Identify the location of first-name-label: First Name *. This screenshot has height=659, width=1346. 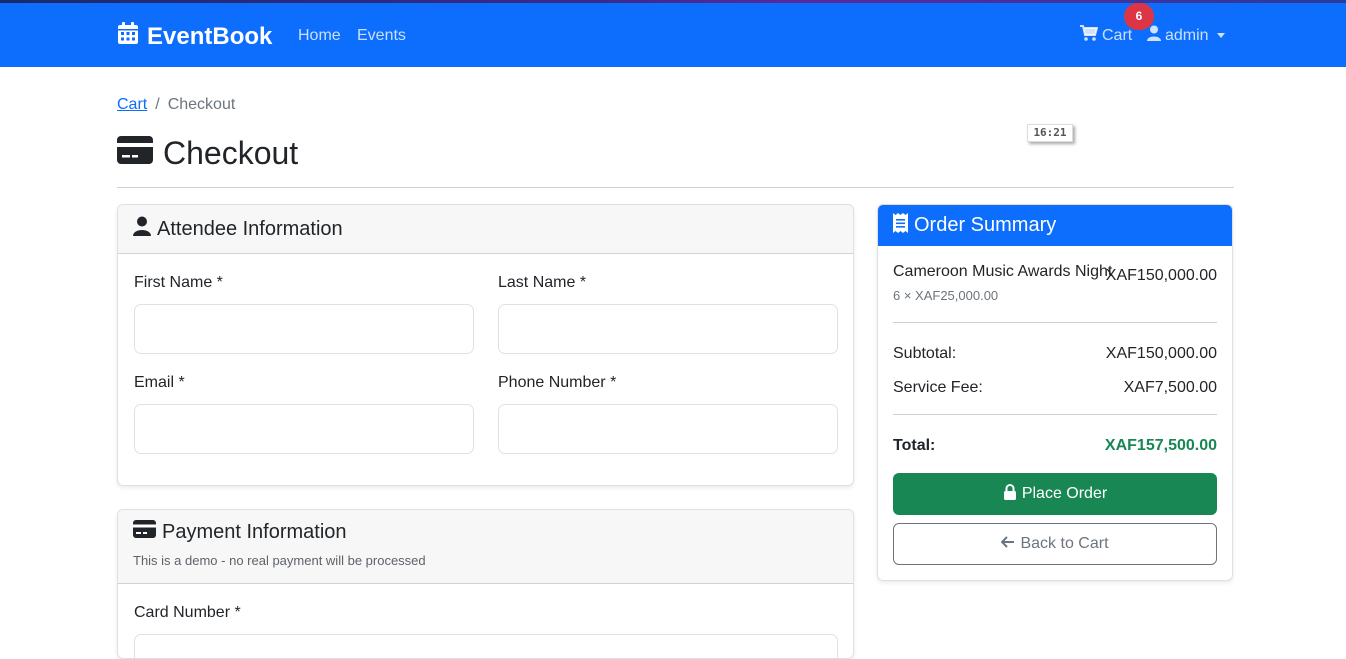
(178, 282).